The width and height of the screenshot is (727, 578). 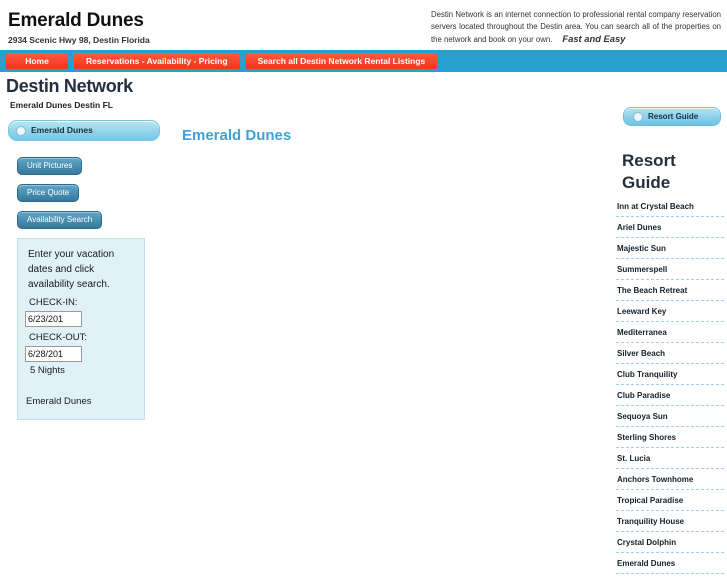 I want to click on list-item: Summerspell, so click(x=670, y=271).